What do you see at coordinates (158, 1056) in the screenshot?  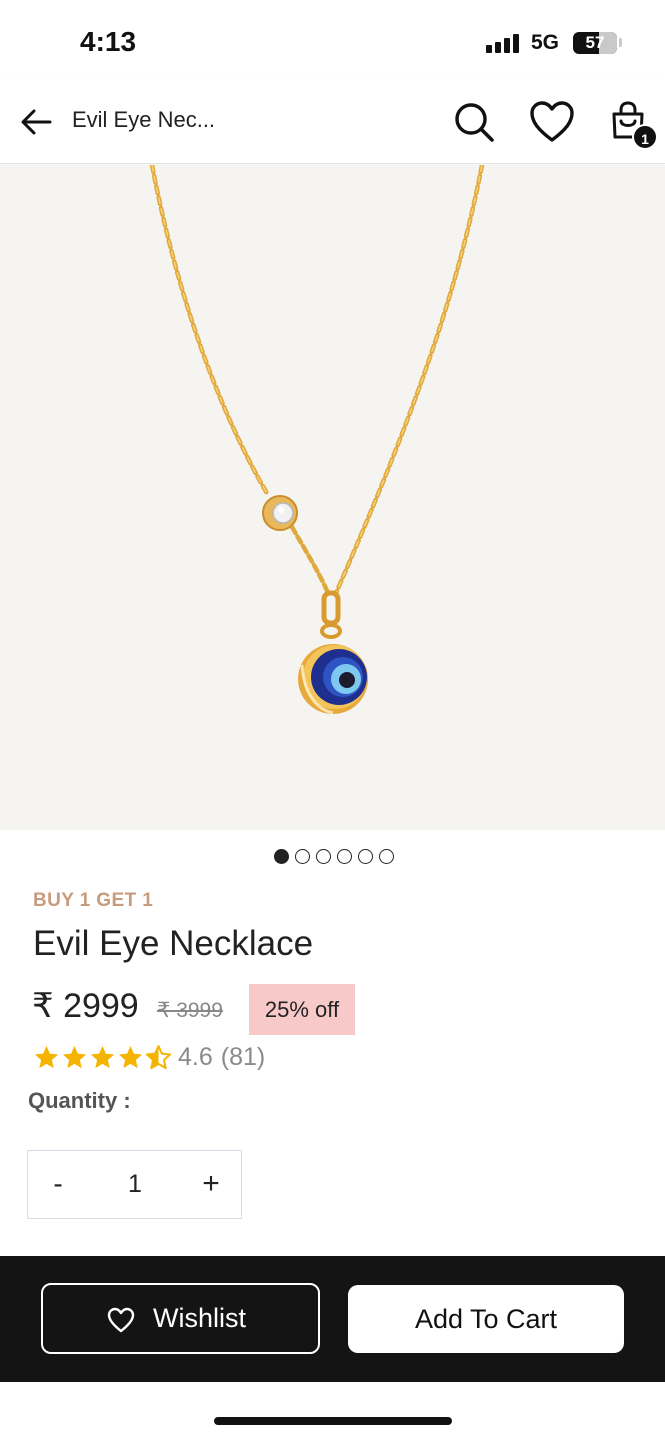 I see `half-star-icon` at bounding box center [158, 1056].